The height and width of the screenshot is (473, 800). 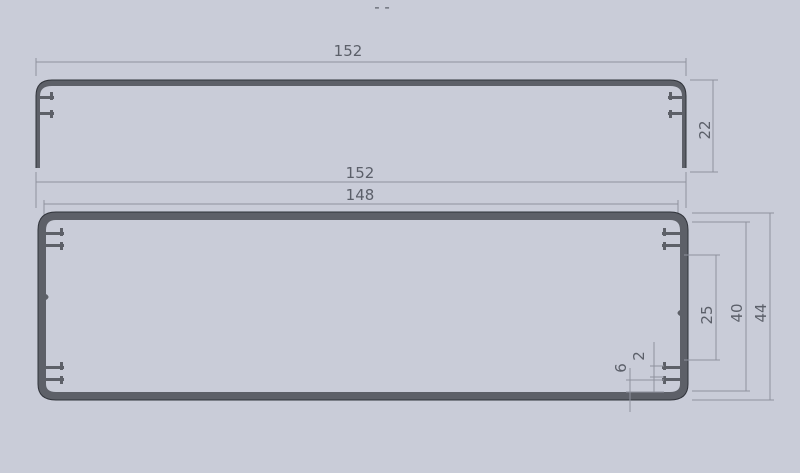 What do you see at coordinates (348, 51) in the screenshot?
I see `dimension-label-top-width: 152` at bounding box center [348, 51].